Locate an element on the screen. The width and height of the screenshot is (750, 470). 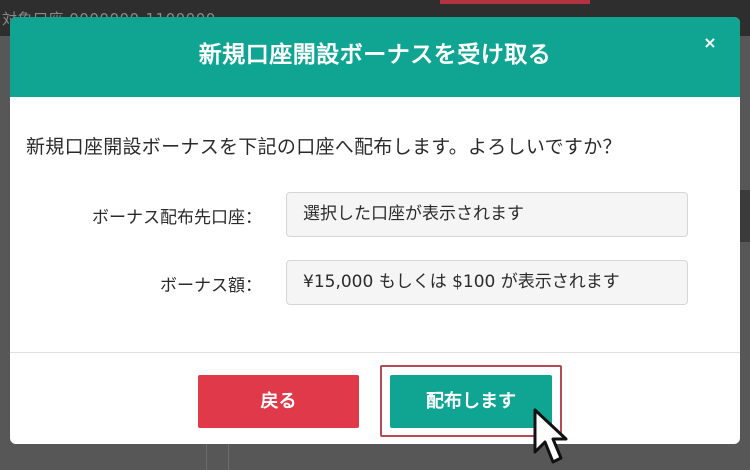
footer-divider is located at coordinates (375, 352).